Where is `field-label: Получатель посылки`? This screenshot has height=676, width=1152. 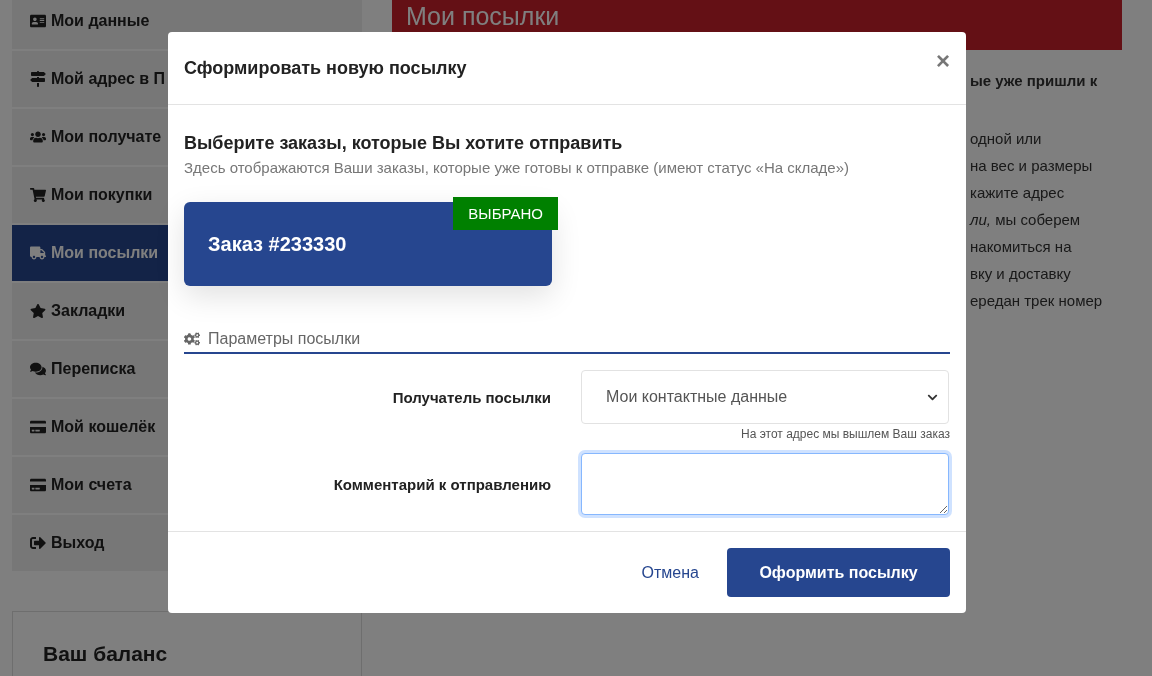 field-label: Получатель посылки is located at coordinates (471, 397).